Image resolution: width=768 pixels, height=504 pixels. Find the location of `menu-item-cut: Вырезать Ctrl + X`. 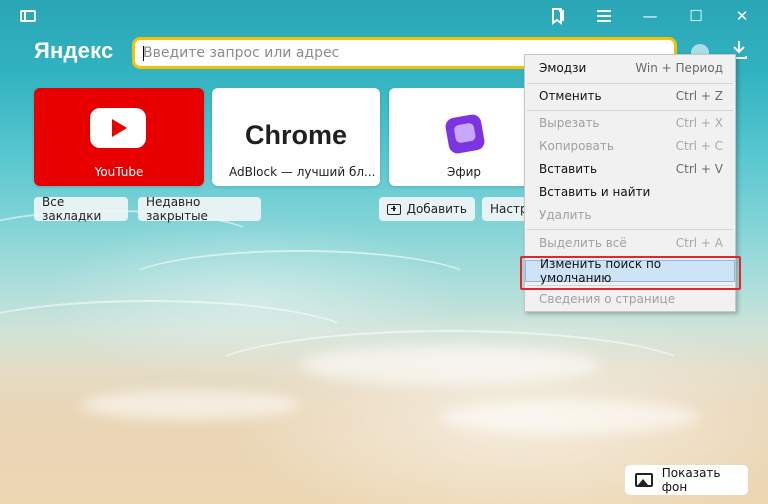

menu-item-cut: Вырезать Ctrl + X is located at coordinates (630, 123).